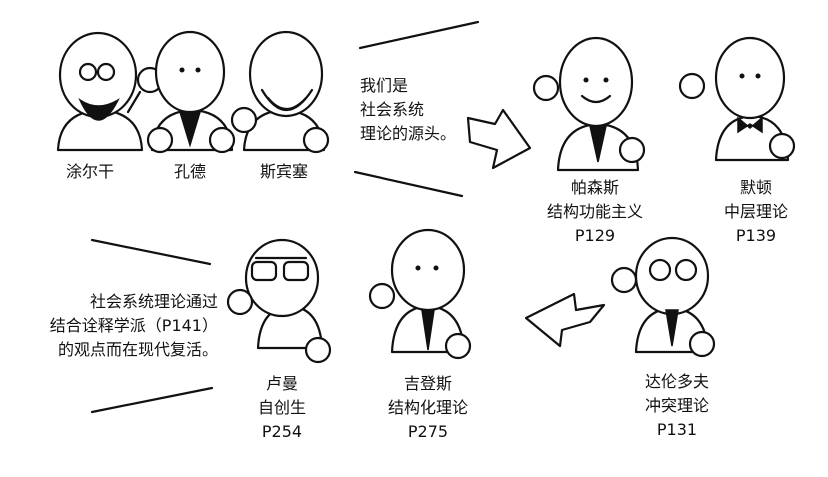 This screenshot has height=477, width=828. What do you see at coordinates (384, 85) in the screenshot?
I see `founders-caption-line-1: 我们是` at bounding box center [384, 85].